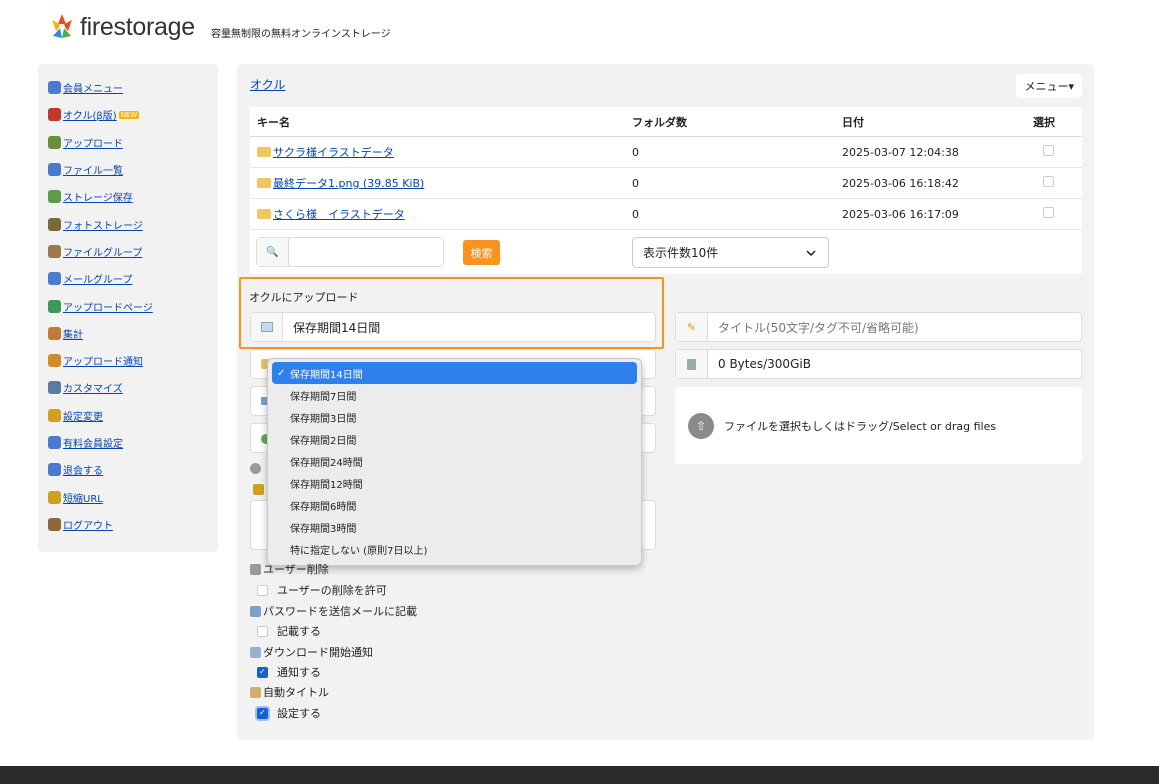 Image resolution: width=1159 pixels, height=784 pixels. I want to click on download-notify-label: 通知する, so click(299, 672).